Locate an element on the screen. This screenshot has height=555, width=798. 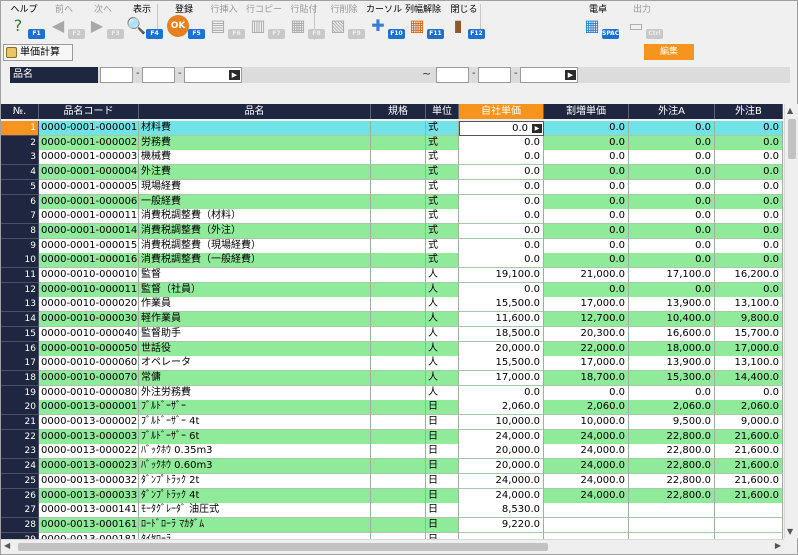
cell-code: 0000-0001-000015 is located at coordinates (89, 246).